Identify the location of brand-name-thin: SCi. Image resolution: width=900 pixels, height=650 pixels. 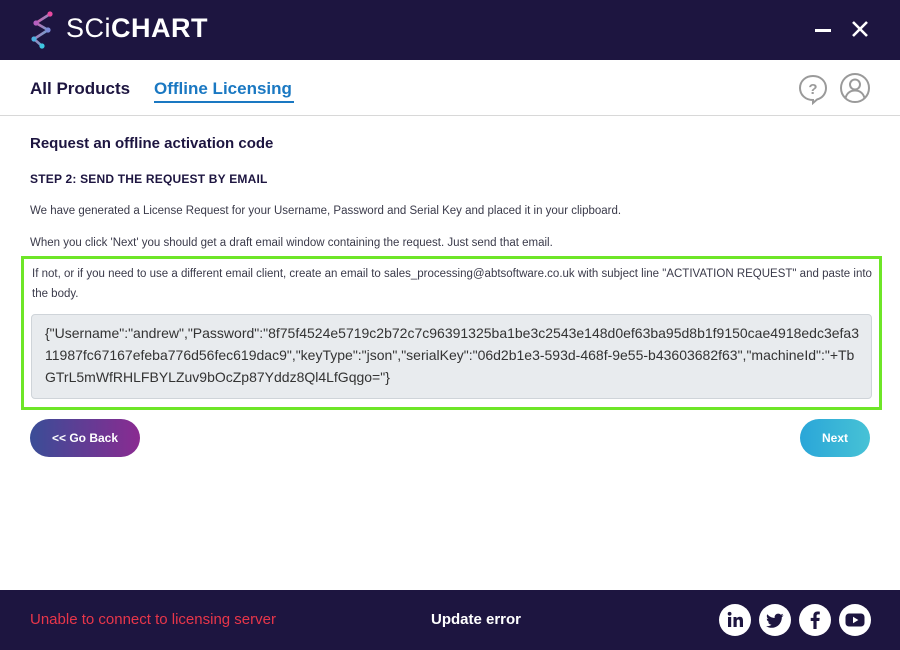
(89, 28).